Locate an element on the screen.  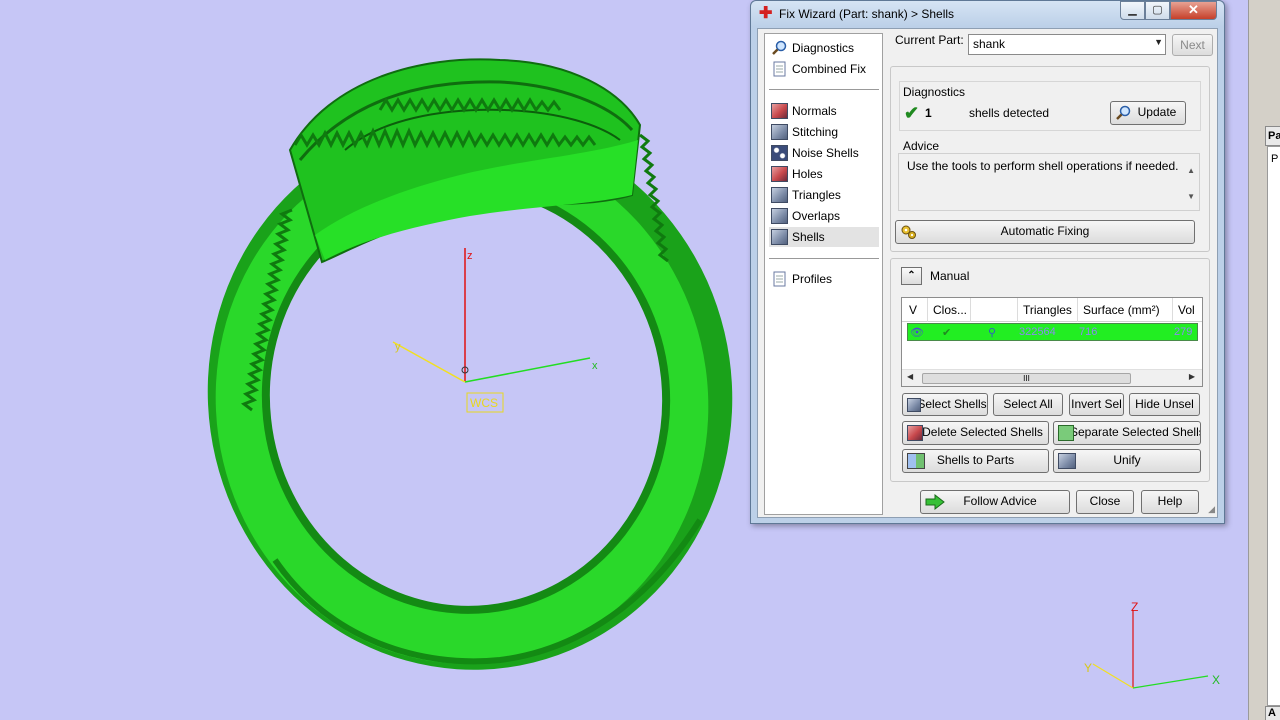
column-header: Triangles is located at coordinates (1047, 310).